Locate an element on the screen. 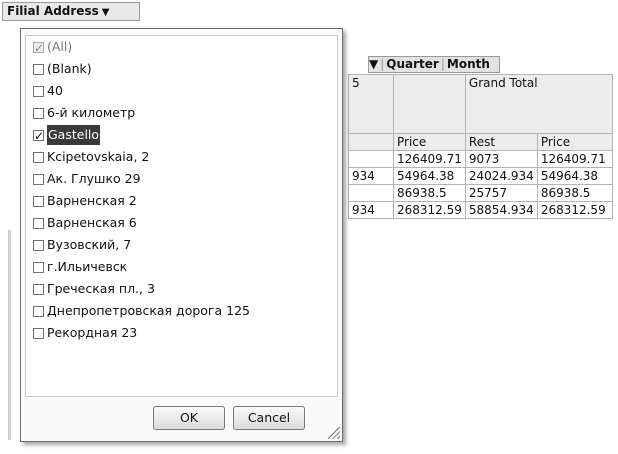 The width and height of the screenshot is (618, 454). filter-list-item: г.Ильичевск is located at coordinates (181, 267).